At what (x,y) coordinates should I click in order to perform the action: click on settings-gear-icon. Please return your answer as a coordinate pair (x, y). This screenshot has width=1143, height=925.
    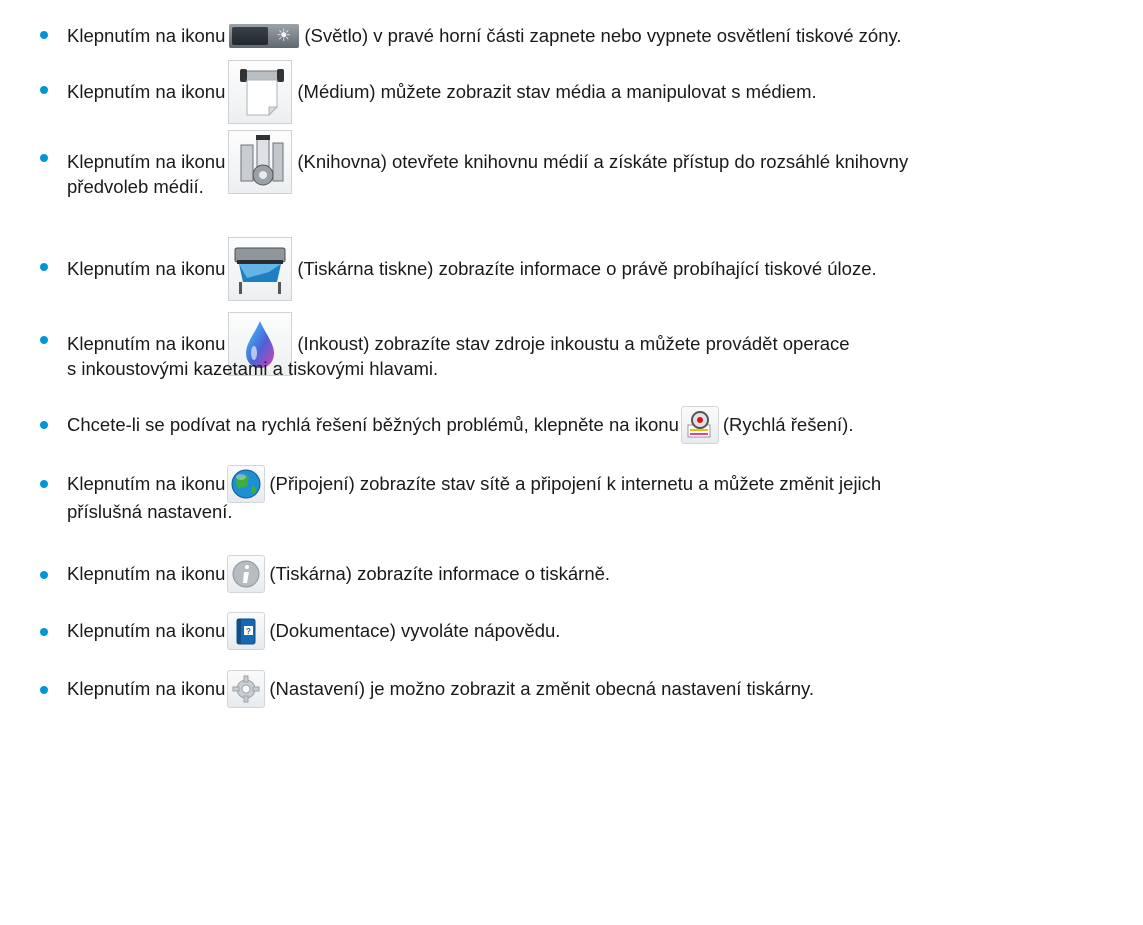
    Looking at the image, I should click on (246, 689).